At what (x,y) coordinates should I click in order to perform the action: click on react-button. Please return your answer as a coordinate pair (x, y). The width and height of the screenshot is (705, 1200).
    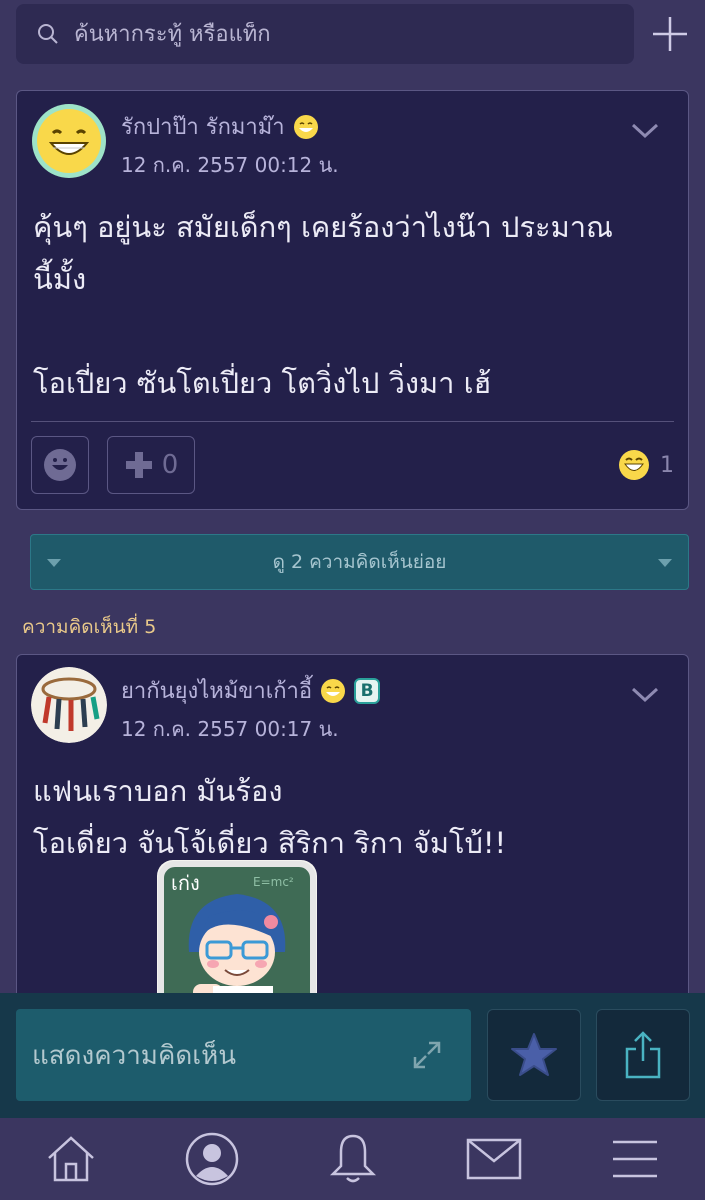
    Looking at the image, I should click on (60, 465).